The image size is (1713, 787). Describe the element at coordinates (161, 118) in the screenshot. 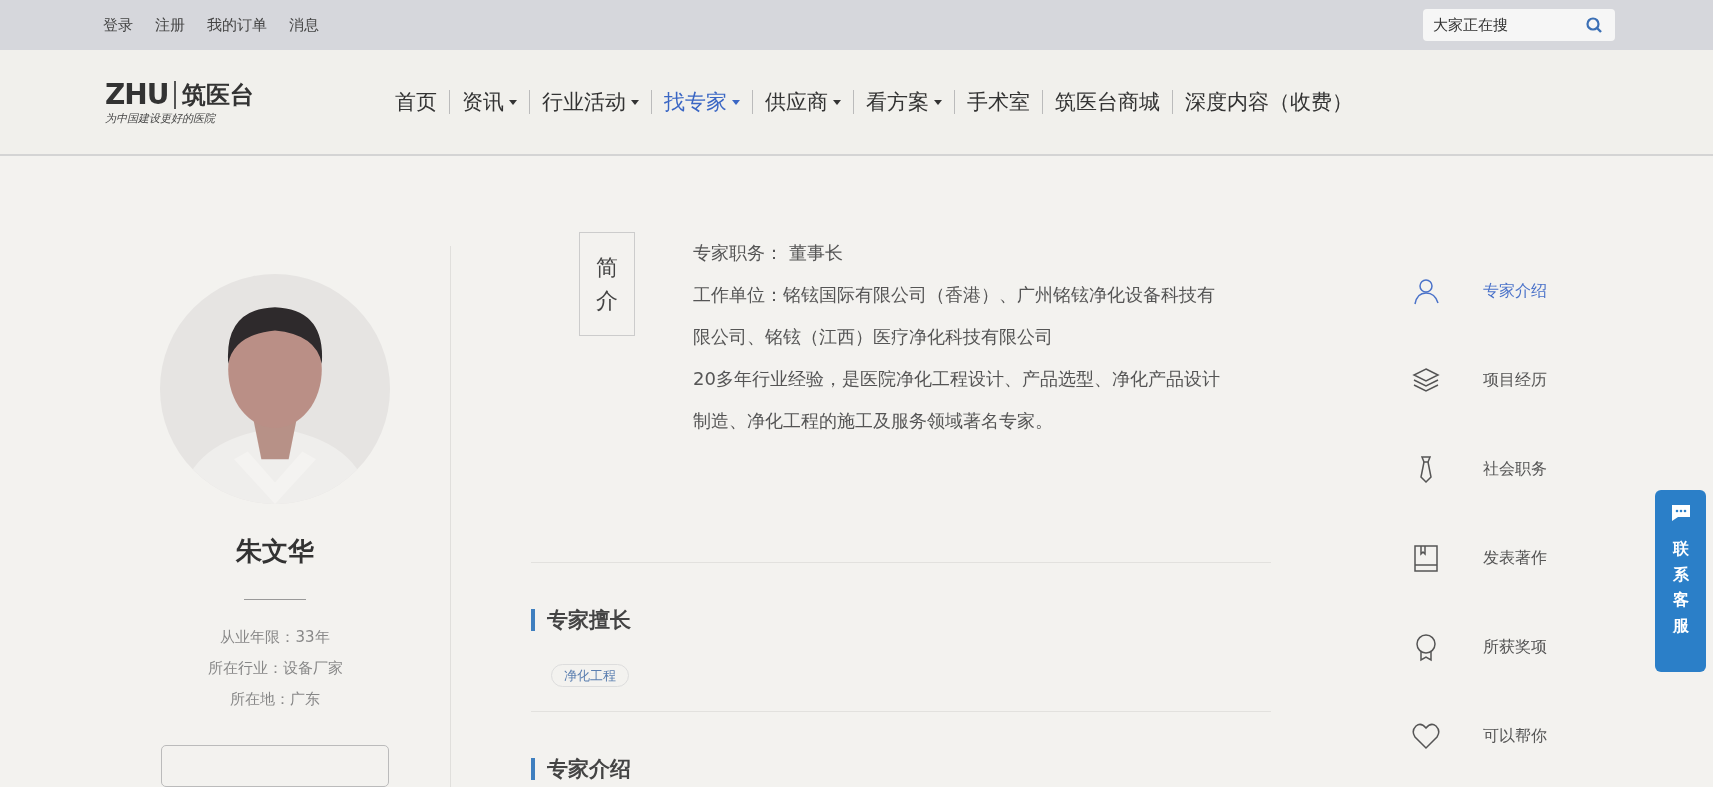

I see `logo-slogan: 为中国建设更好的医院` at that location.